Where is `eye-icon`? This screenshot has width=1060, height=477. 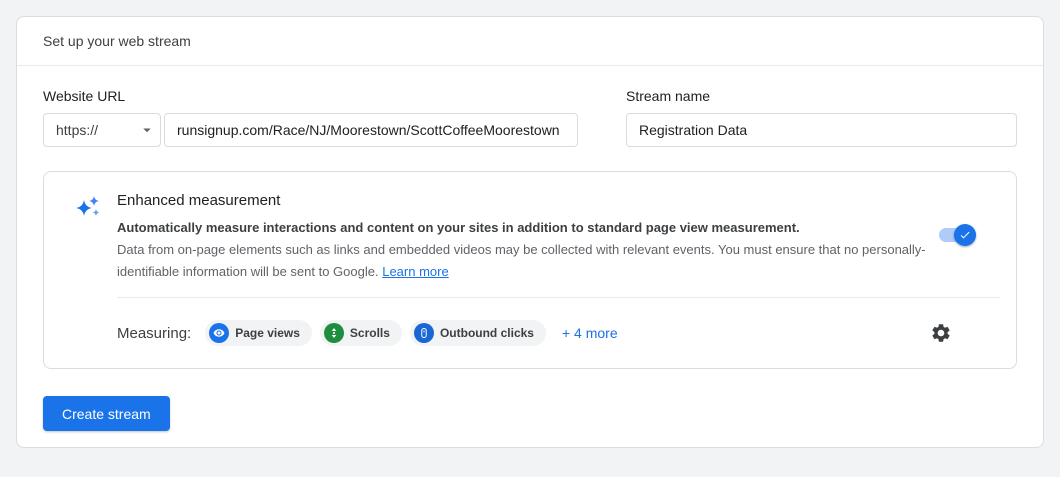 eye-icon is located at coordinates (219, 333).